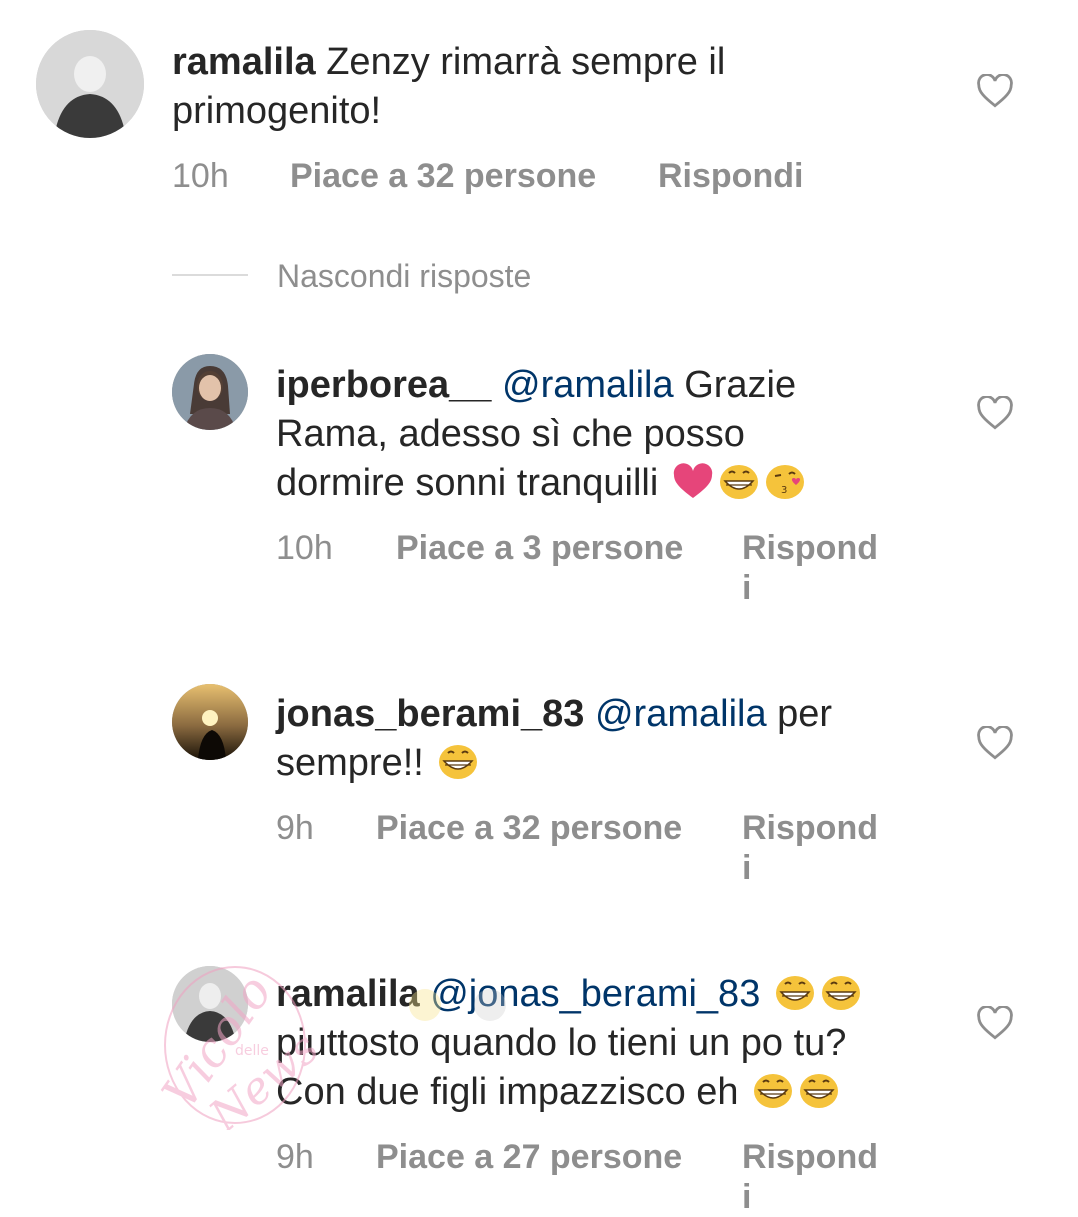 This screenshot has width=1078, height=1217. I want to click on comment-body-line2: piuttosto quando lo tieni un po tu?, so click(561, 1043).